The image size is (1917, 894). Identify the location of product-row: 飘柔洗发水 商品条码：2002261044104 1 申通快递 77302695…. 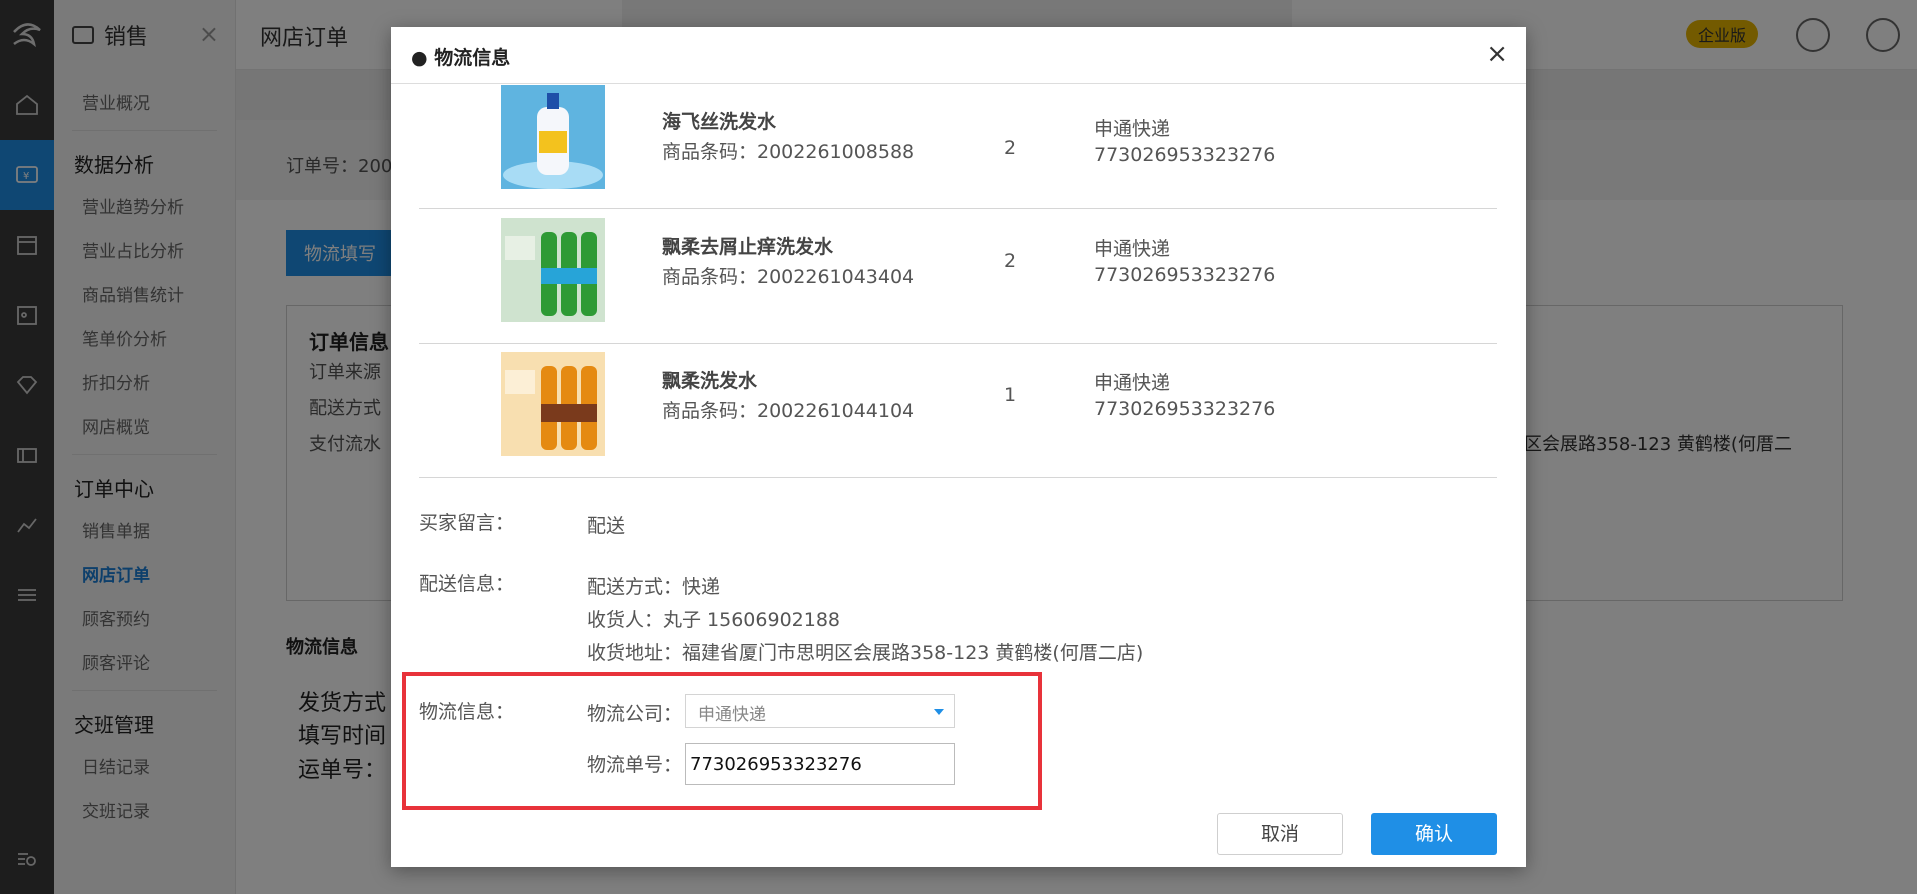
(958, 411).